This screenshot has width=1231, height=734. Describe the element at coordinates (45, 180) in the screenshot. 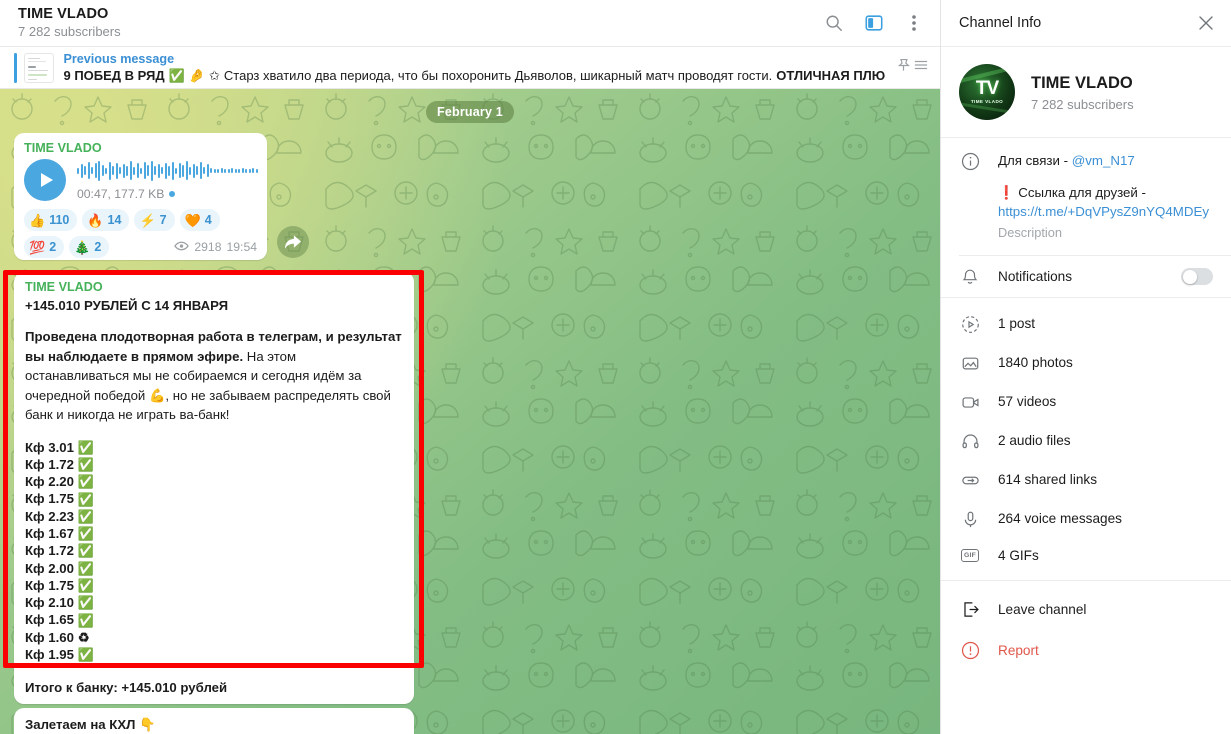

I see `play-button` at that location.